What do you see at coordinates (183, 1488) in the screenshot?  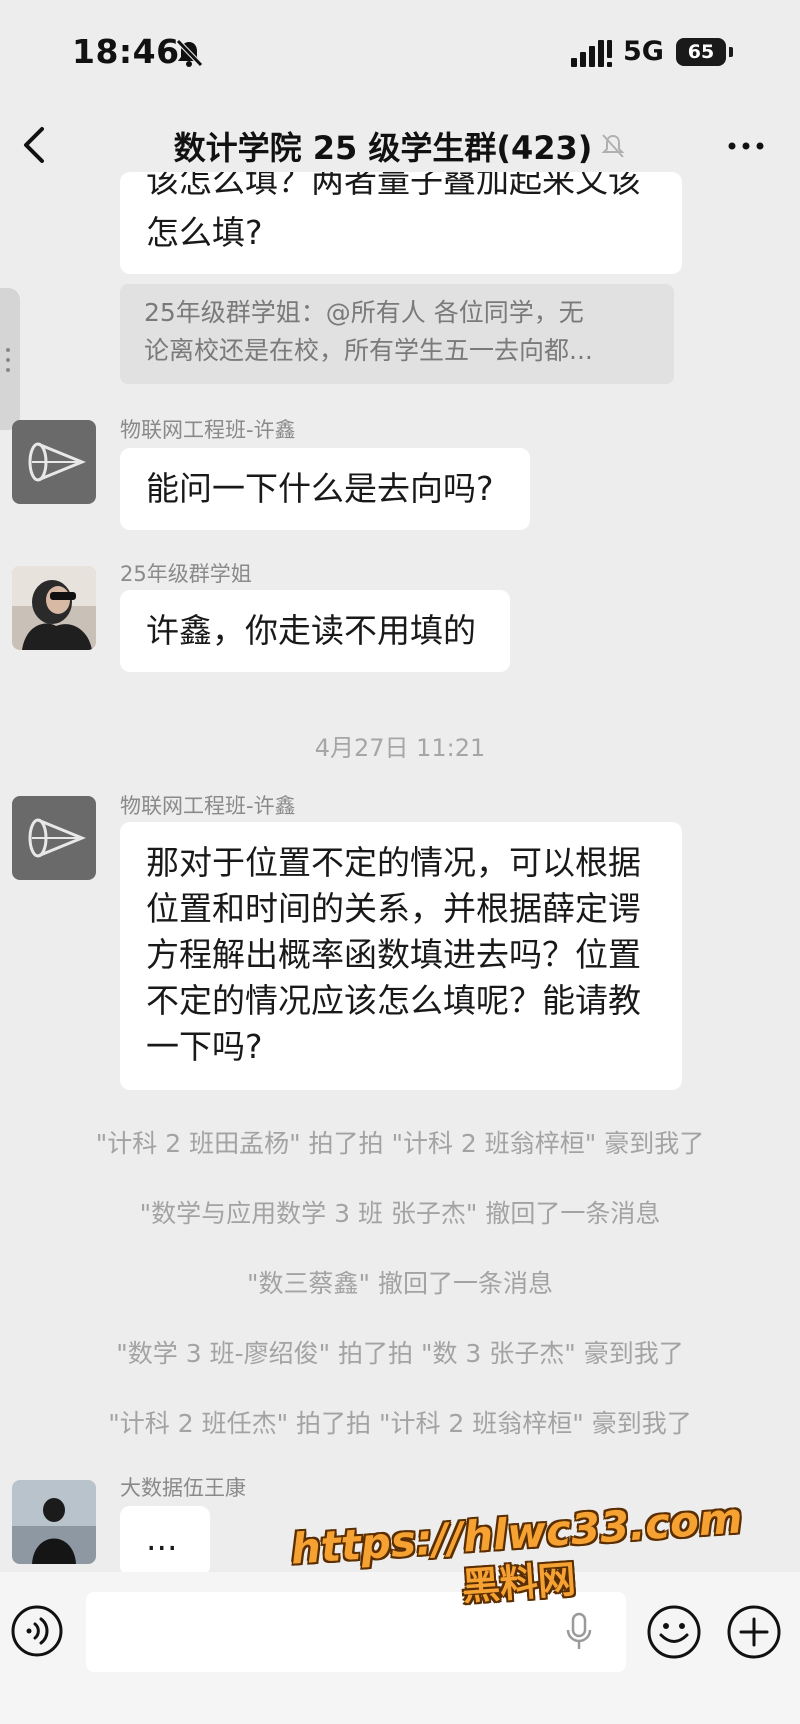 I see `sender-name: 大数据伍王康` at bounding box center [183, 1488].